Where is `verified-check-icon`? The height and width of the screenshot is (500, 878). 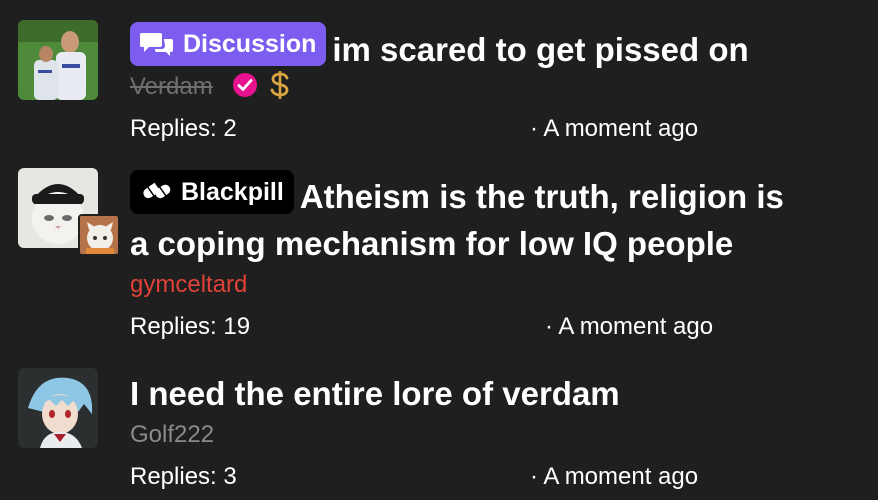
verified-check-icon is located at coordinates (245, 87).